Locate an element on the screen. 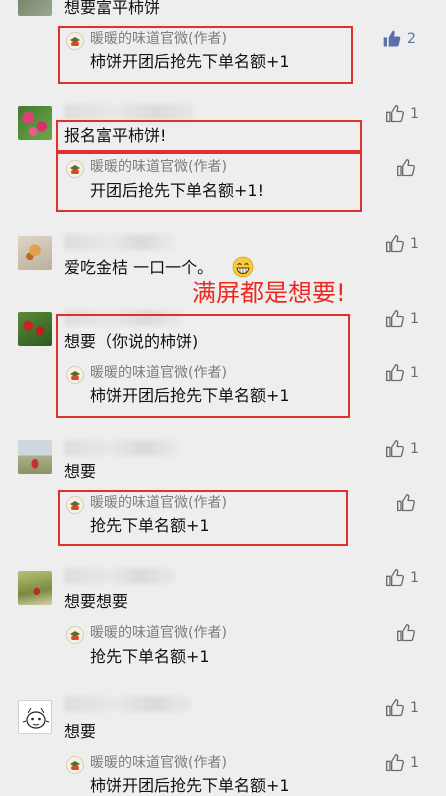  reply-text: 开团后抢先下单名额+1! is located at coordinates (177, 190).